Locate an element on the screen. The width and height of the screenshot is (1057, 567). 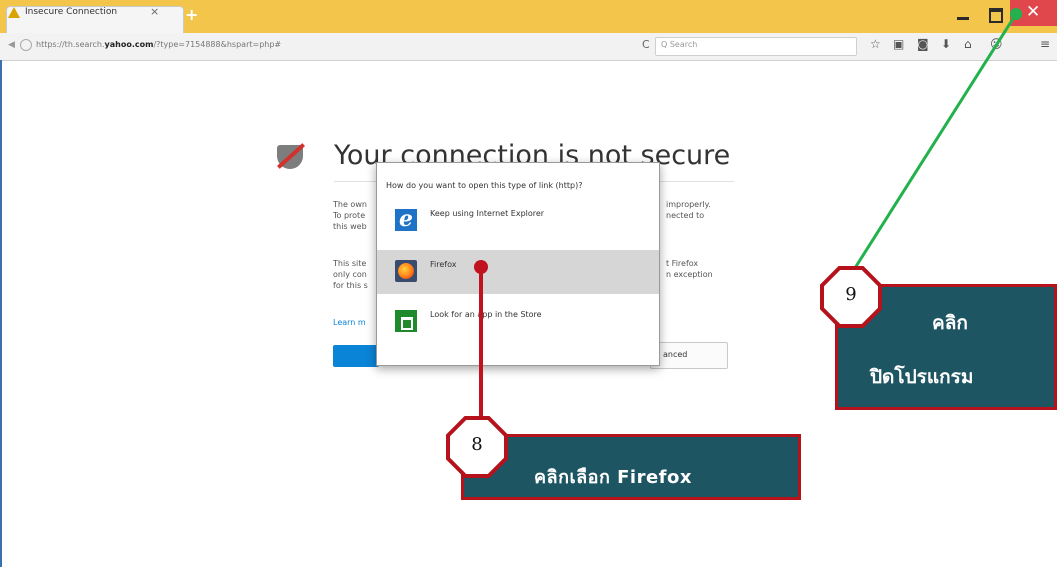
step9-number: 9 is located at coordinates (851, 294).